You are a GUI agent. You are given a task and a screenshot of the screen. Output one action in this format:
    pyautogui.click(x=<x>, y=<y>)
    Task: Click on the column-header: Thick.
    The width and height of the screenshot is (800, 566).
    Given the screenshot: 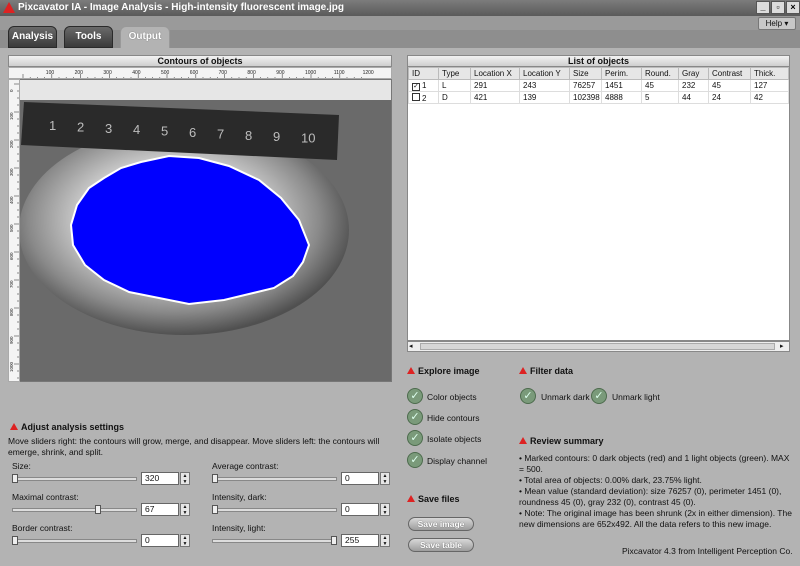 What is the action you would take?
    pyautogui.click(x=769, y=73)
    